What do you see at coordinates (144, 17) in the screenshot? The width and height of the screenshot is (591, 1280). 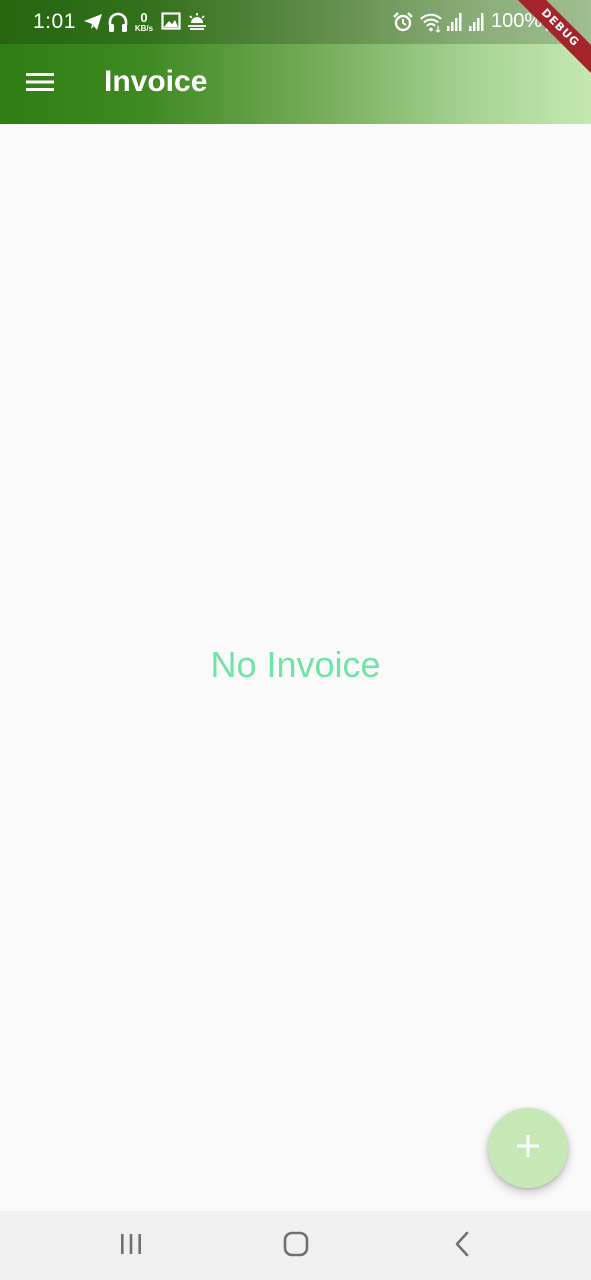 I see `network-speed-value: 0` at bounding box center [144, 17].